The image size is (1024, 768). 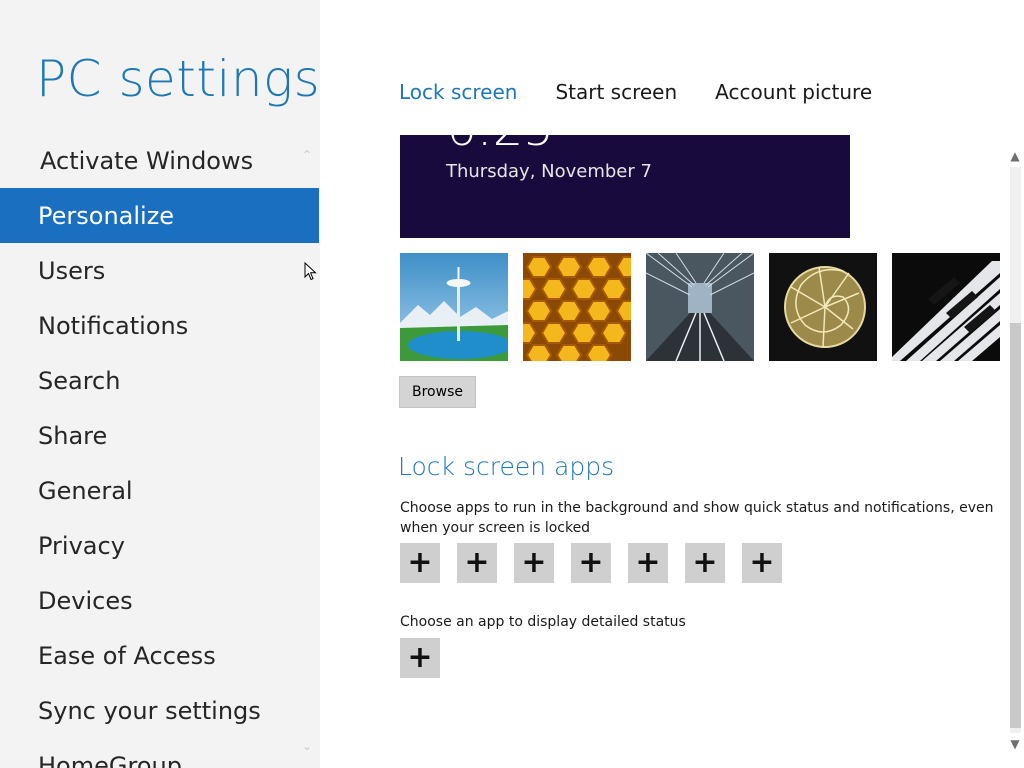 What do you see at coordinates (178, 79) in the screenshot?
I see `page-title: PC settings` at bounding box center [178, 79].